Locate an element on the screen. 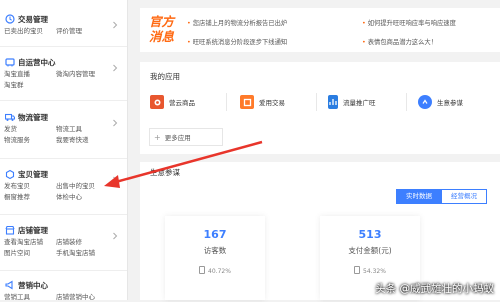  news-item: • 旺旺系统消息分阶段逐步下线通知 is located at coordinates (237, 41).